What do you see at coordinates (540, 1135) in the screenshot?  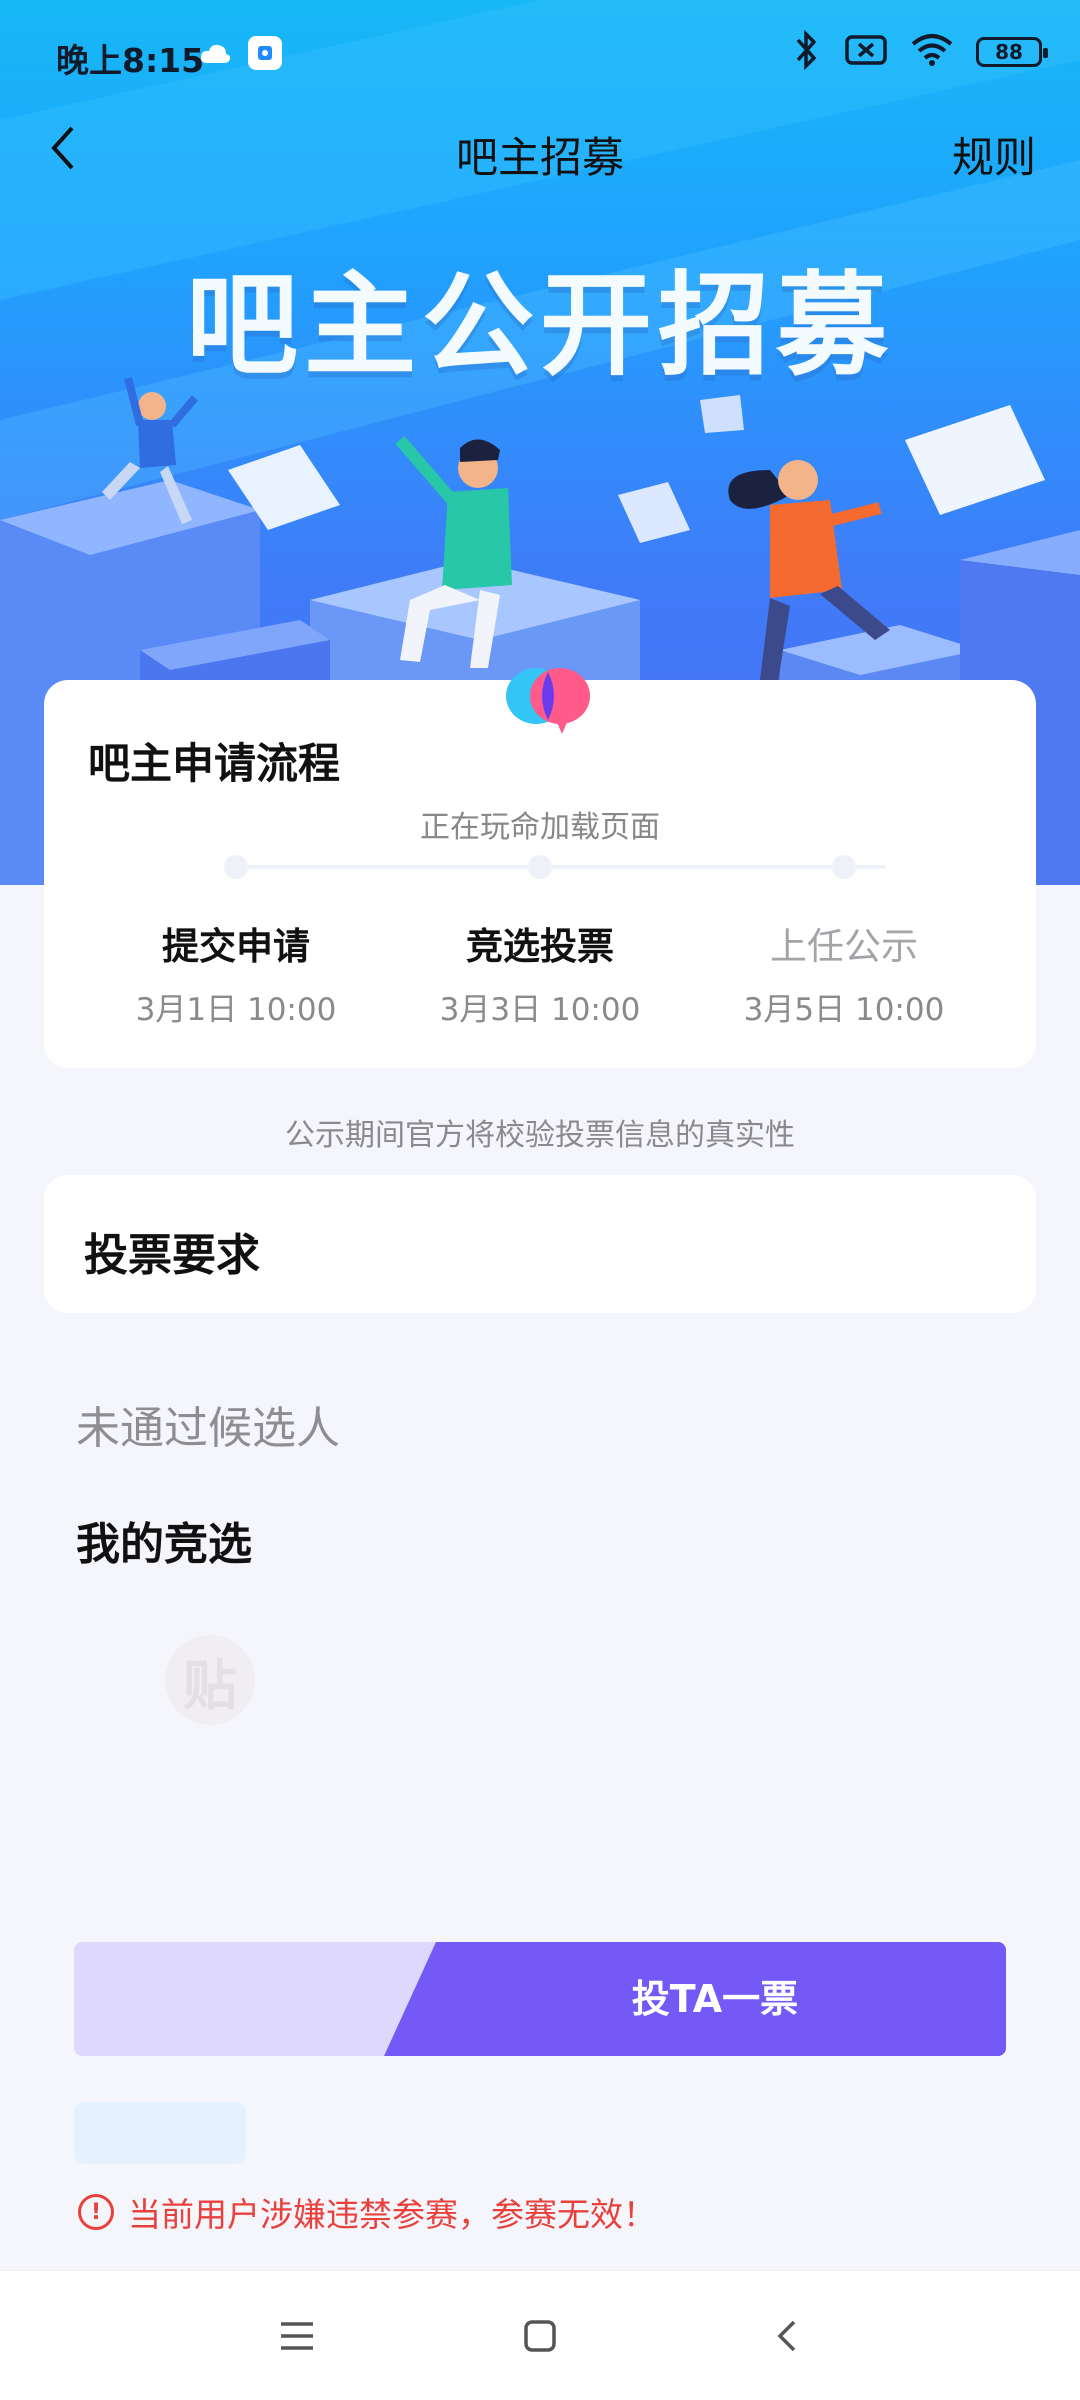 I see `verify-note: 公示期间官方将校验投票信息的真实性` at bounding box center [540, 1135].